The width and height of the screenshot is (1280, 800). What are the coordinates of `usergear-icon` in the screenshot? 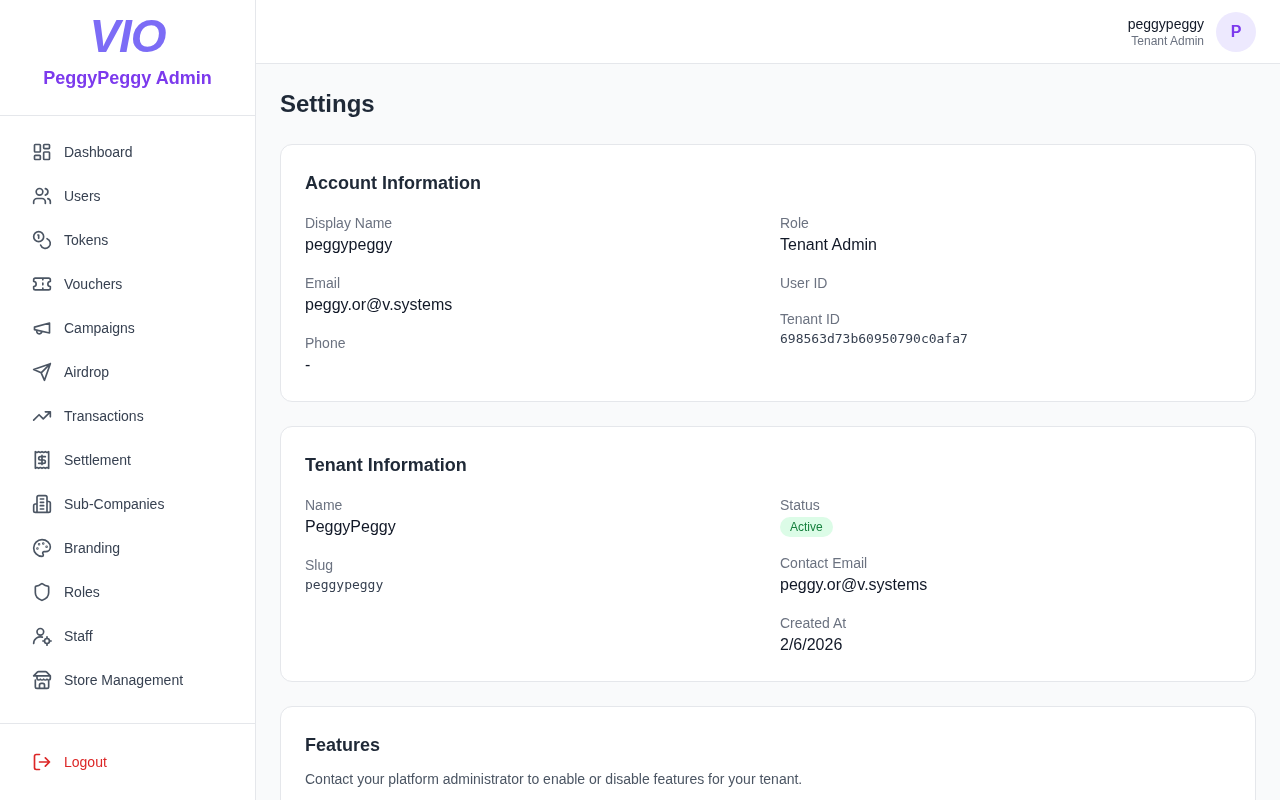 It's located at (42, 636).